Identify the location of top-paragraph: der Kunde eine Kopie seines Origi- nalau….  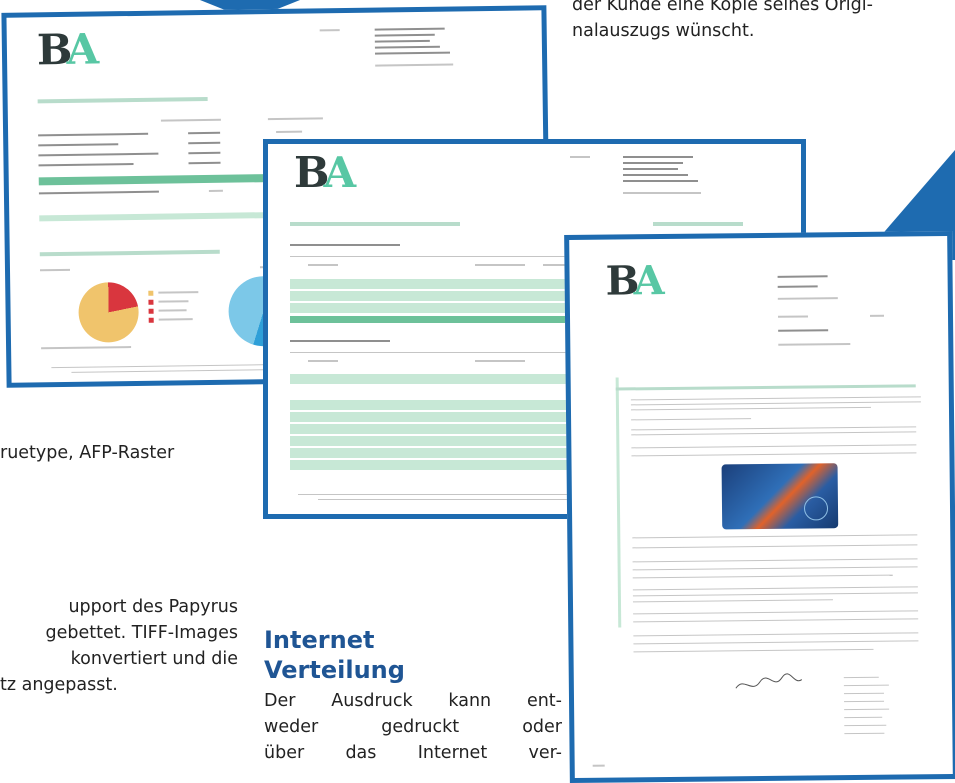
(763, 22).